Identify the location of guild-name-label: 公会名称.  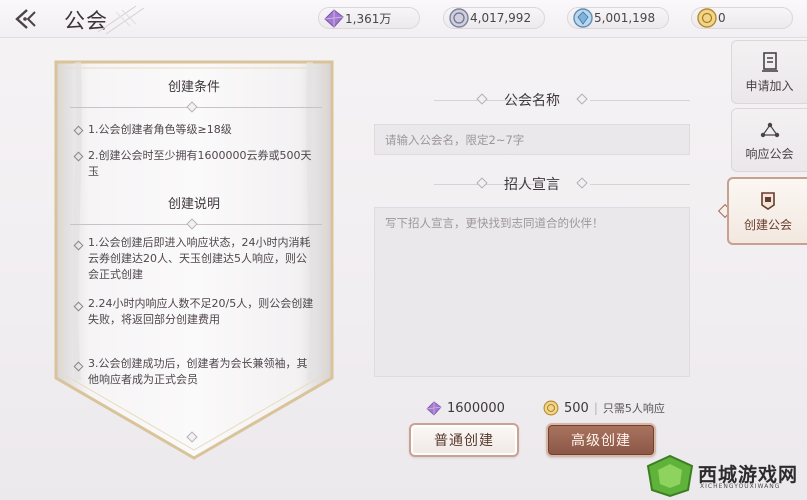
(532, 101).